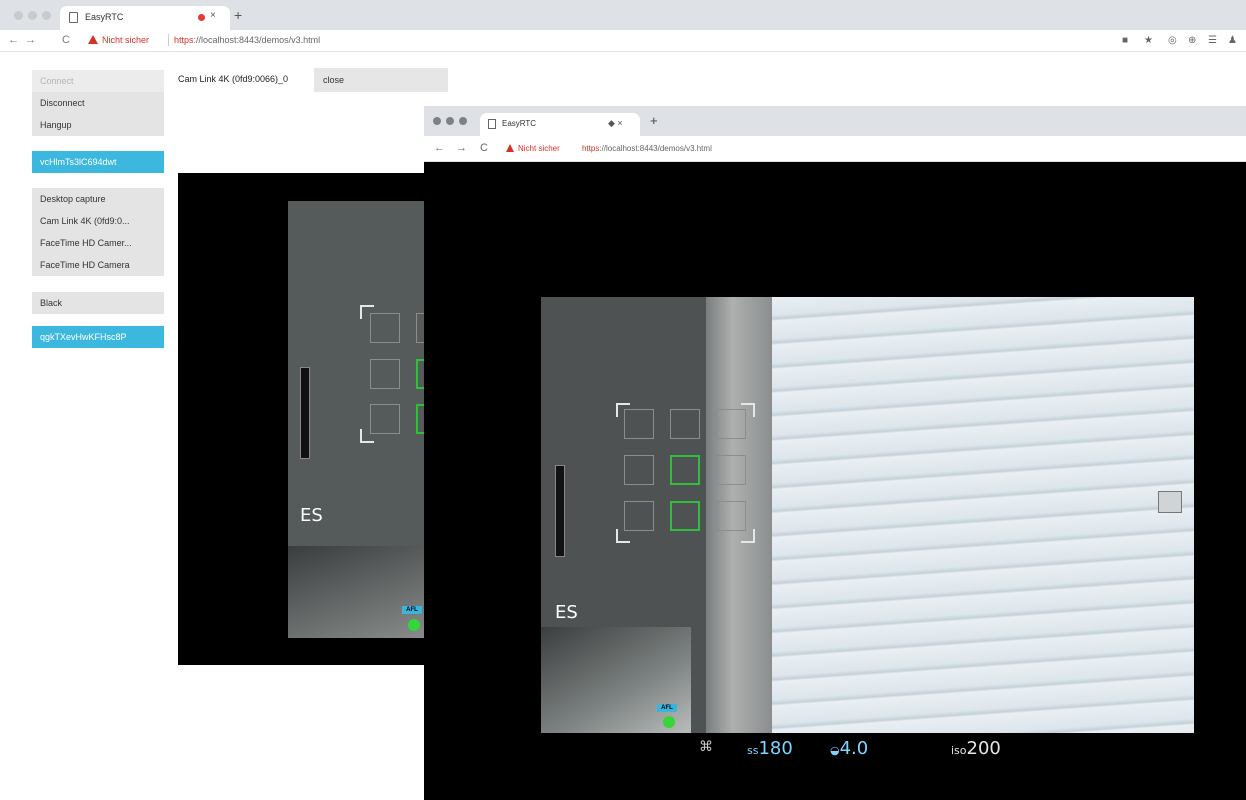 The height and width of the screenshot is (800, 1246). I want to click on extension-icon-4: ☰, so click(1212, 40).